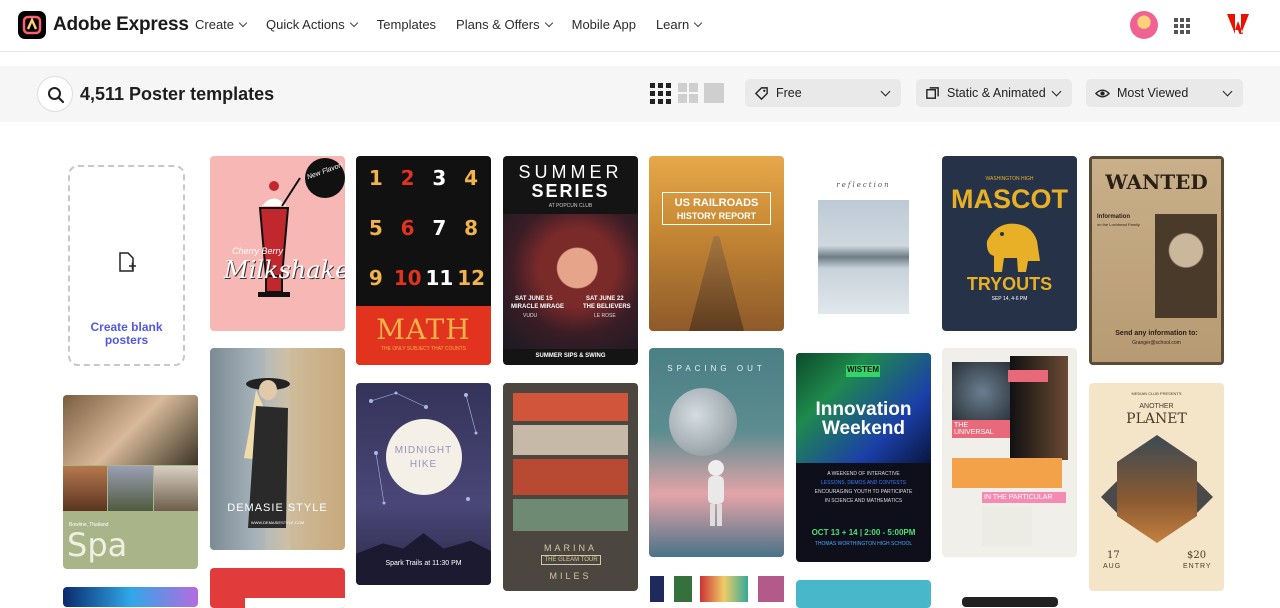 The height and width of the screenshot is (608, 1280). I want to click on summer-left-date: SAT JUNE 15, so click(534, 299).